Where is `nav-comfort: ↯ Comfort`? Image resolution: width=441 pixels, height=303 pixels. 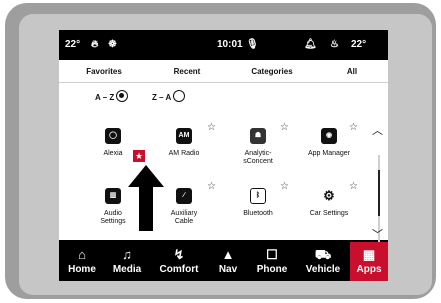 nav-comfort: ↯ Comfort is located at coordinates (179, 261).